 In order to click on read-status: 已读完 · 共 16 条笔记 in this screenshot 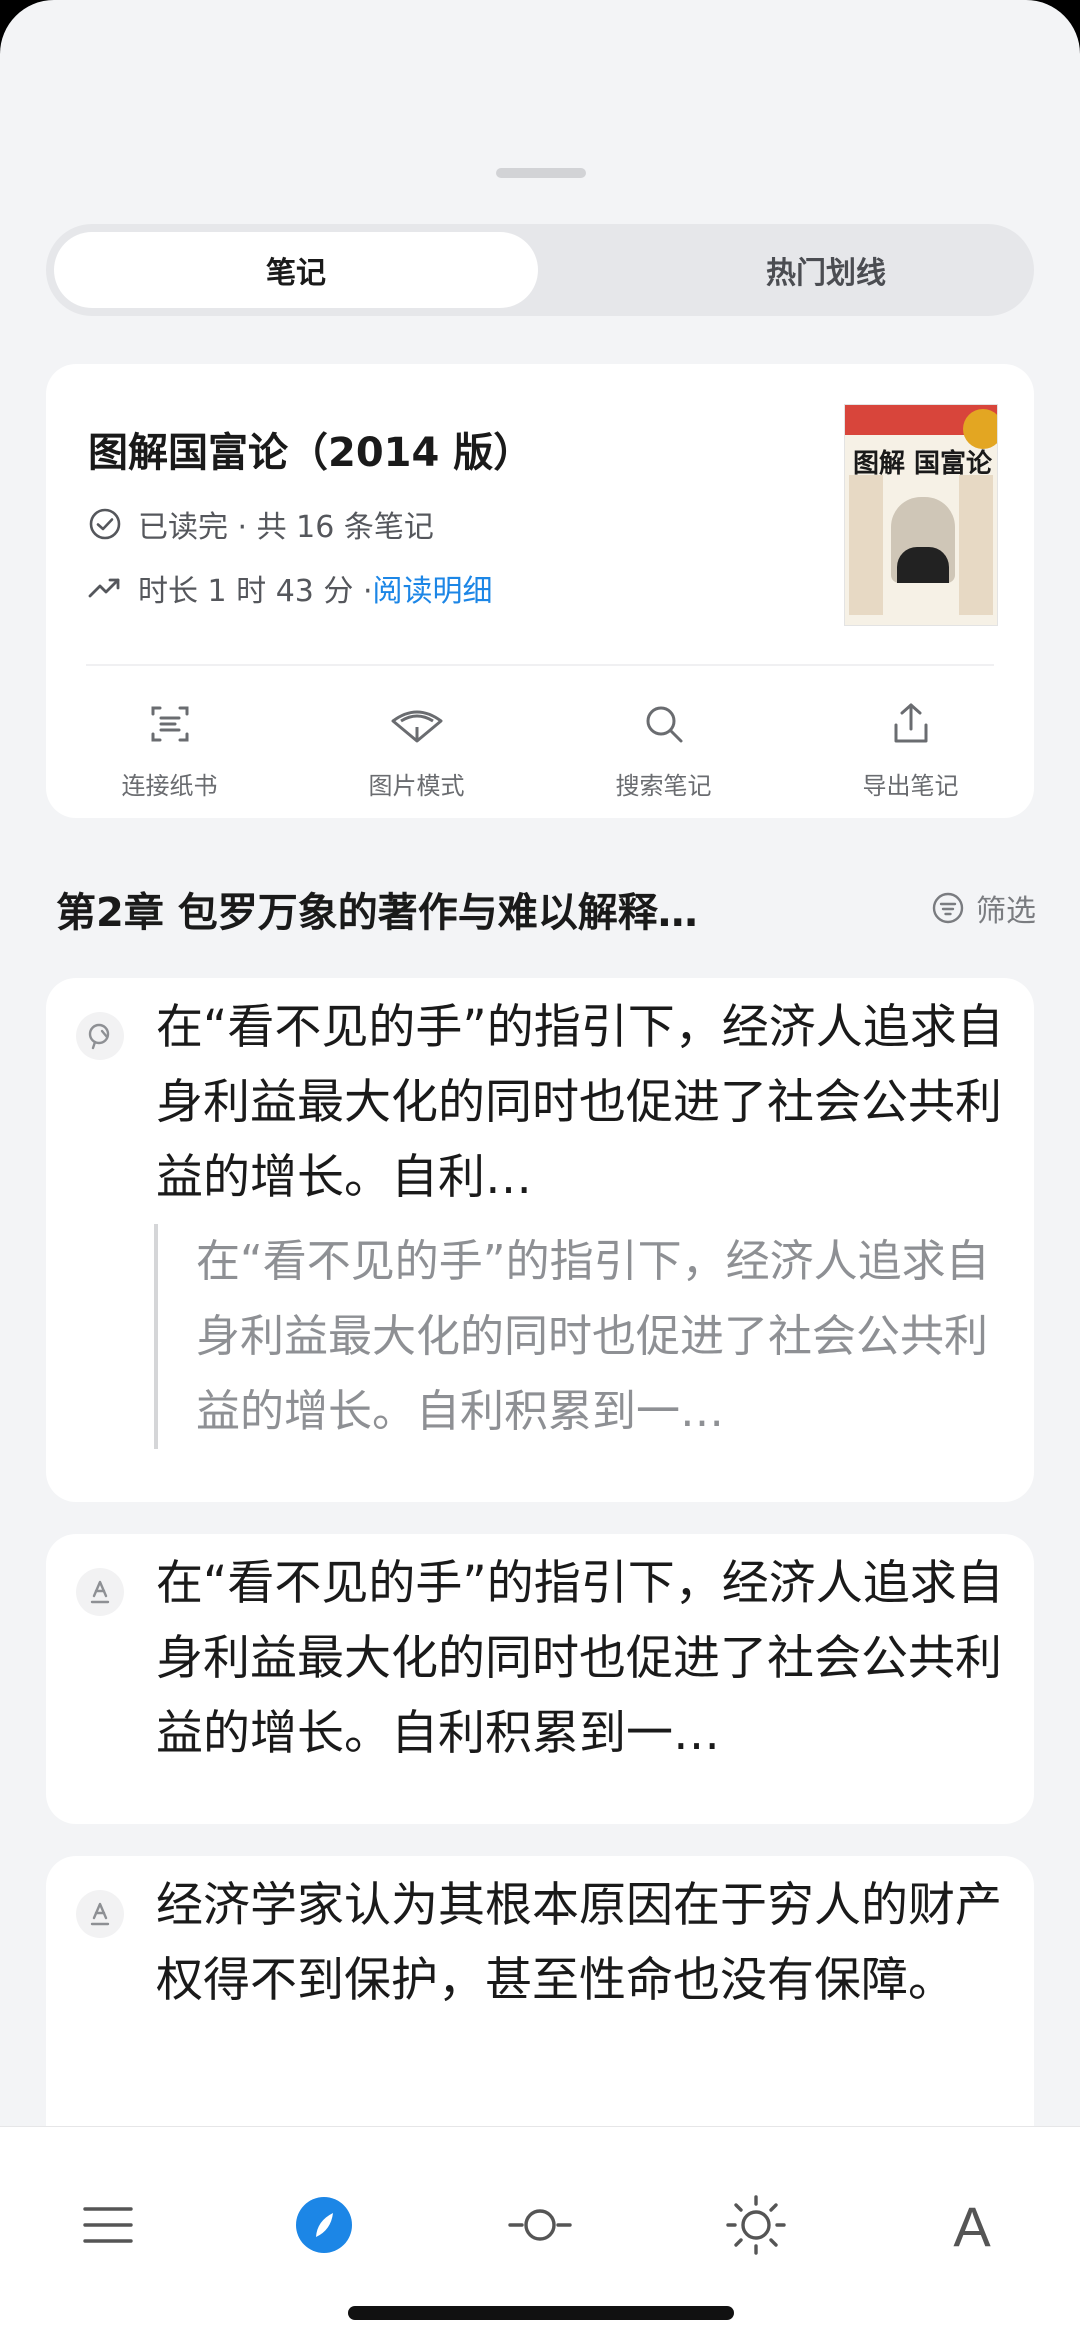, I will do `click(286, 527)`.